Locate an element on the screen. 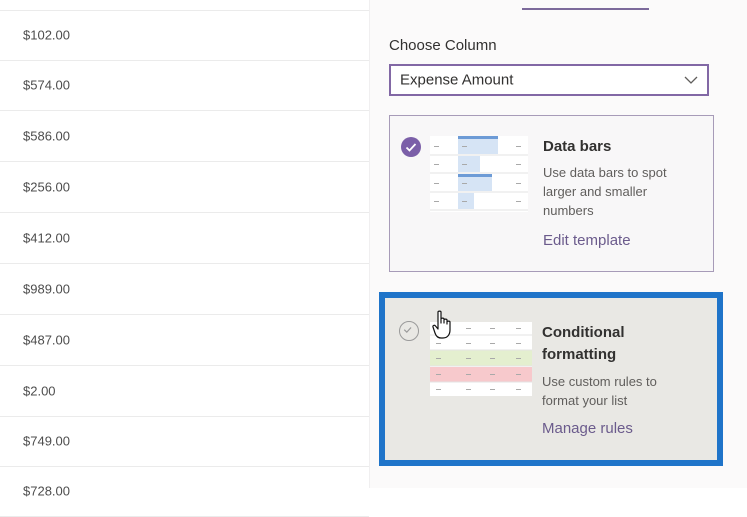  list-row: $728.00 is located at coordinates (184, 491).